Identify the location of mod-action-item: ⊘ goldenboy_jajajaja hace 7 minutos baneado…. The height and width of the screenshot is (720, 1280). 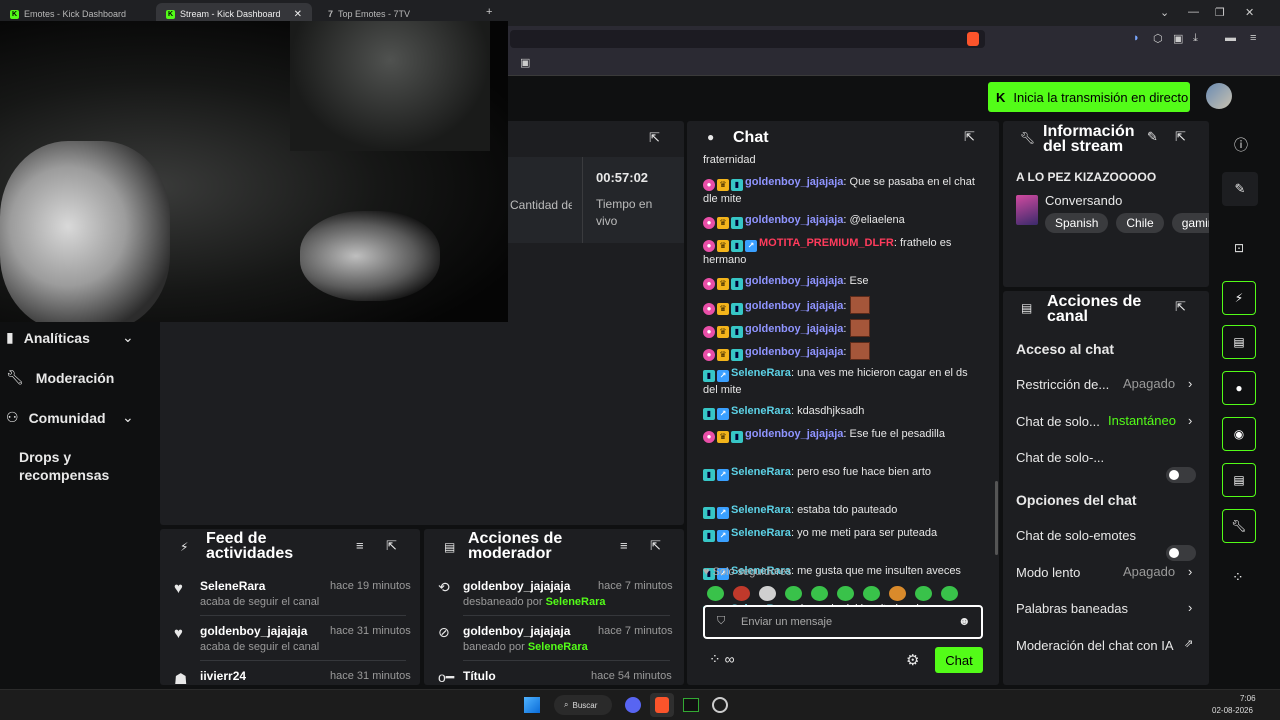
(554, 642).